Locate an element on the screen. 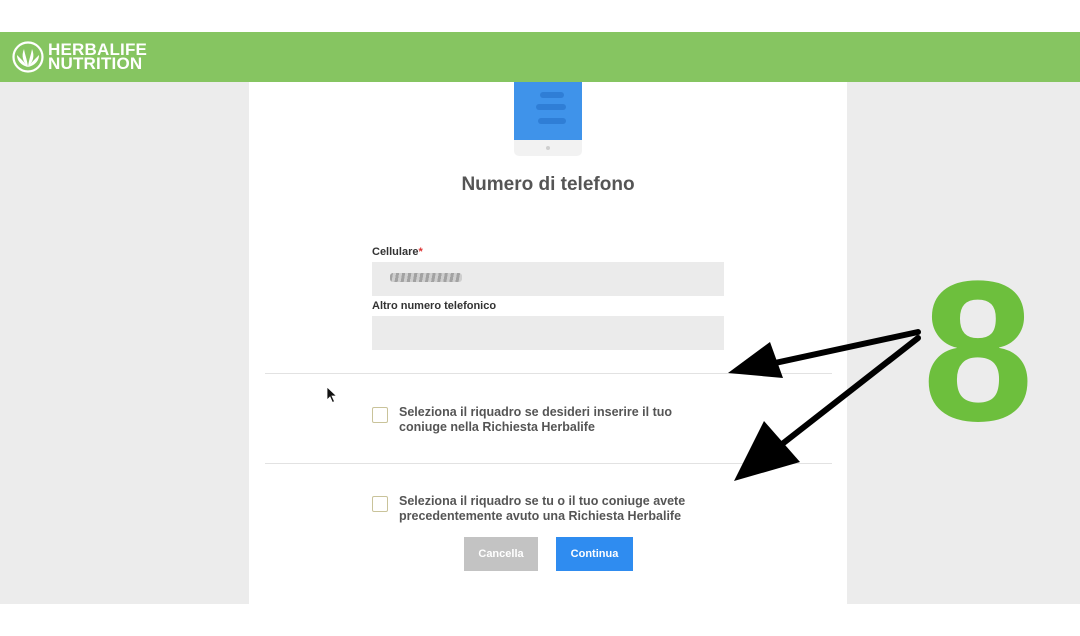 The width and height of the screenshot is (1080, 636). mouse-cursor-icon is located at coordinates (332, 395).